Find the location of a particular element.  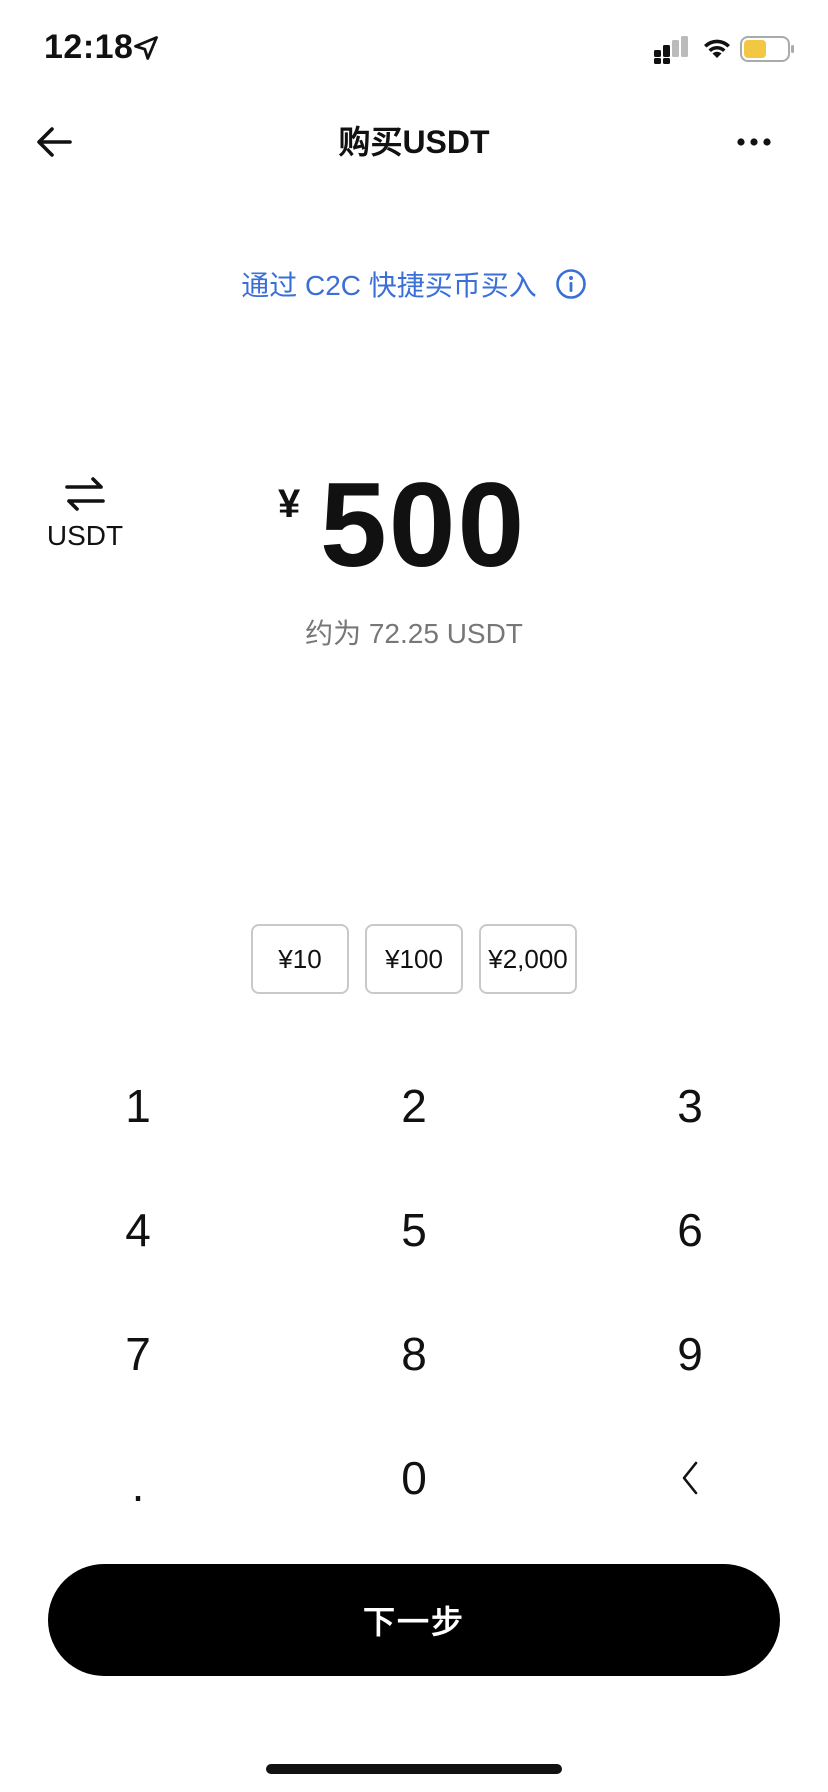

info-icon is located at coordinates (571, 284).